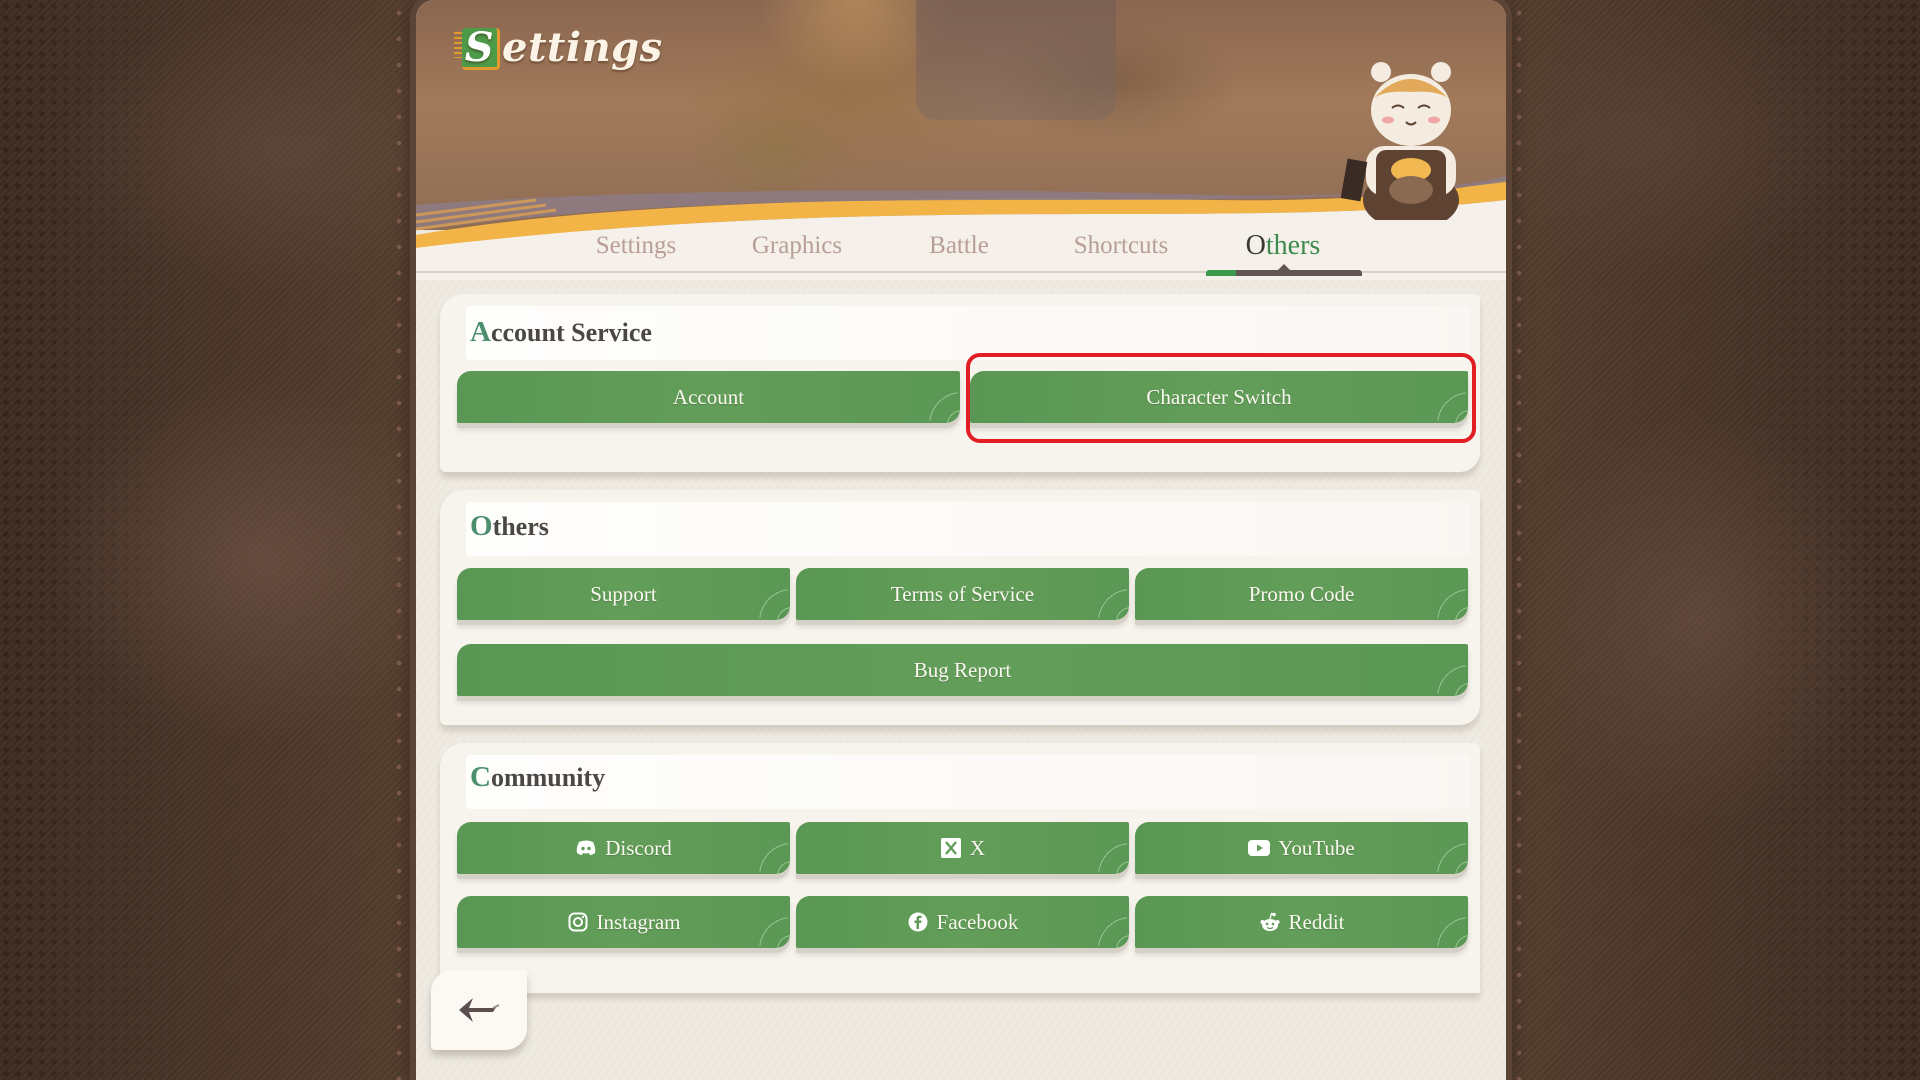  I want to click on reddit-button: Reddit, so click(1301, 922).